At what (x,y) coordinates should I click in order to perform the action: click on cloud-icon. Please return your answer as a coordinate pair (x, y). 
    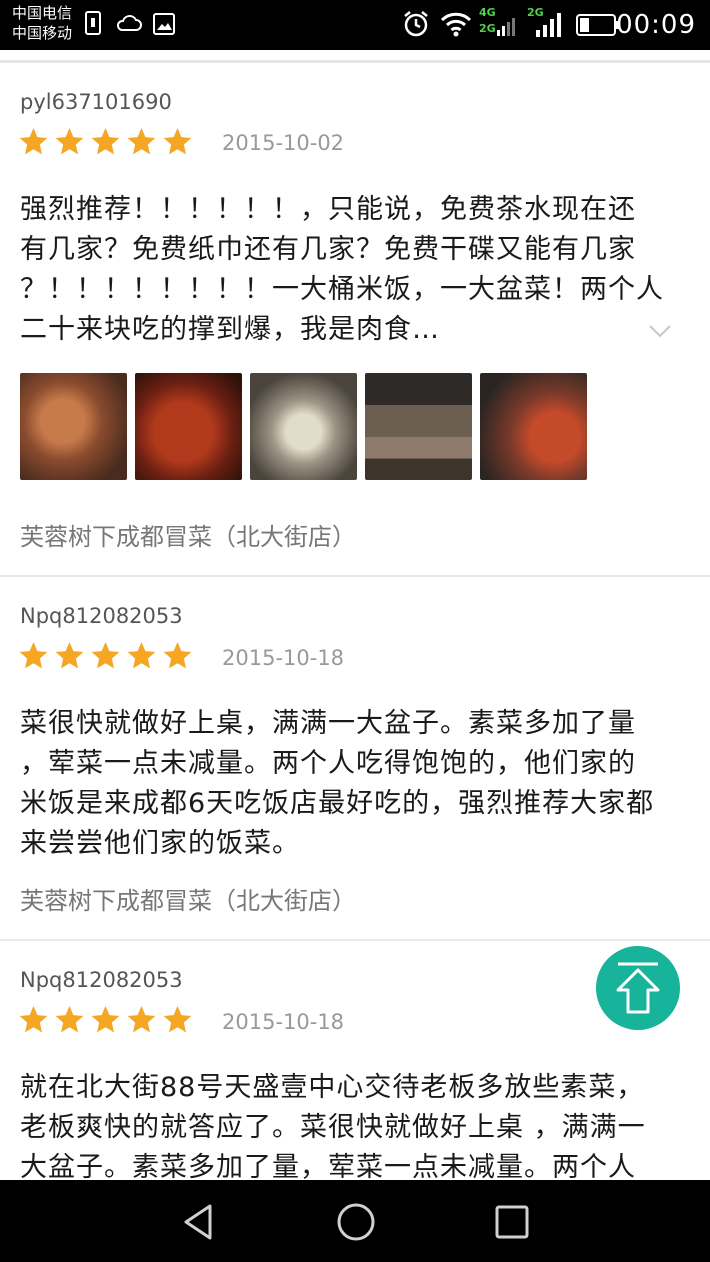
    Looking at the image, I should click on (129, 23).